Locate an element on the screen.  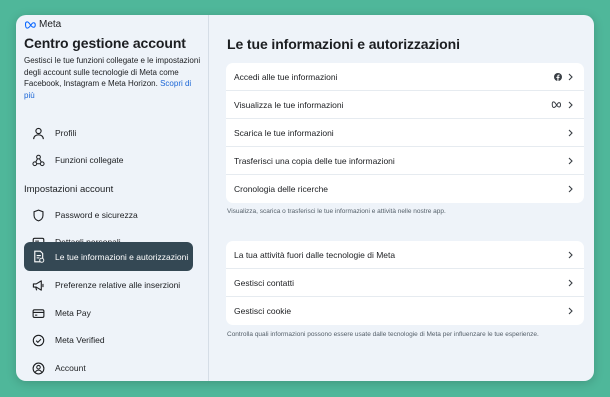
facebook-icon is located at coordinates (558, 76).